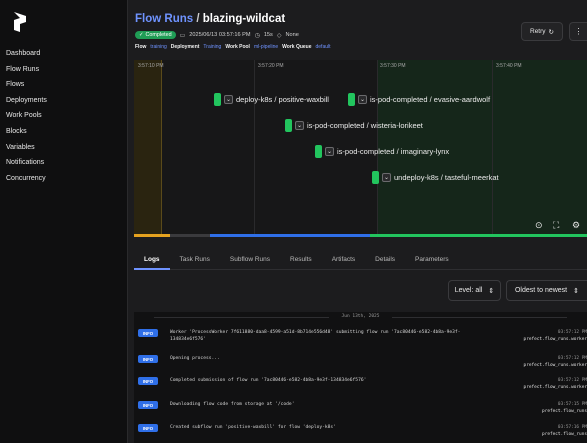  I want to click on timeline-node: ⌄ is-pod-completed / wisteria-lorikeet, so click(354, 125).